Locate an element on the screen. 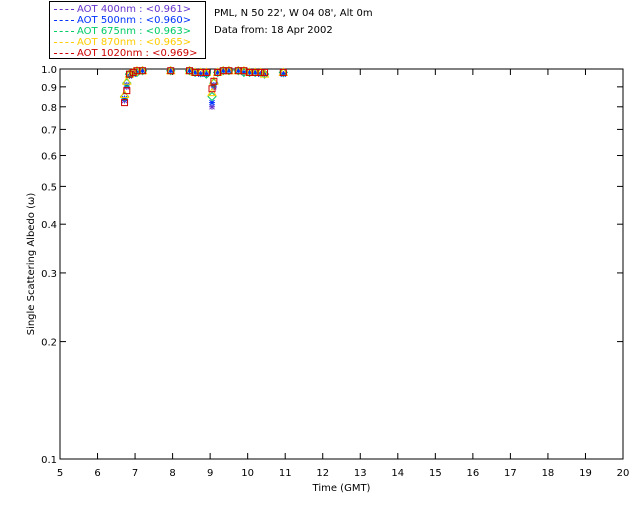 This screenshot has height=512, width=640. x-tick-label: 10 is located at coordinates (247, 473).